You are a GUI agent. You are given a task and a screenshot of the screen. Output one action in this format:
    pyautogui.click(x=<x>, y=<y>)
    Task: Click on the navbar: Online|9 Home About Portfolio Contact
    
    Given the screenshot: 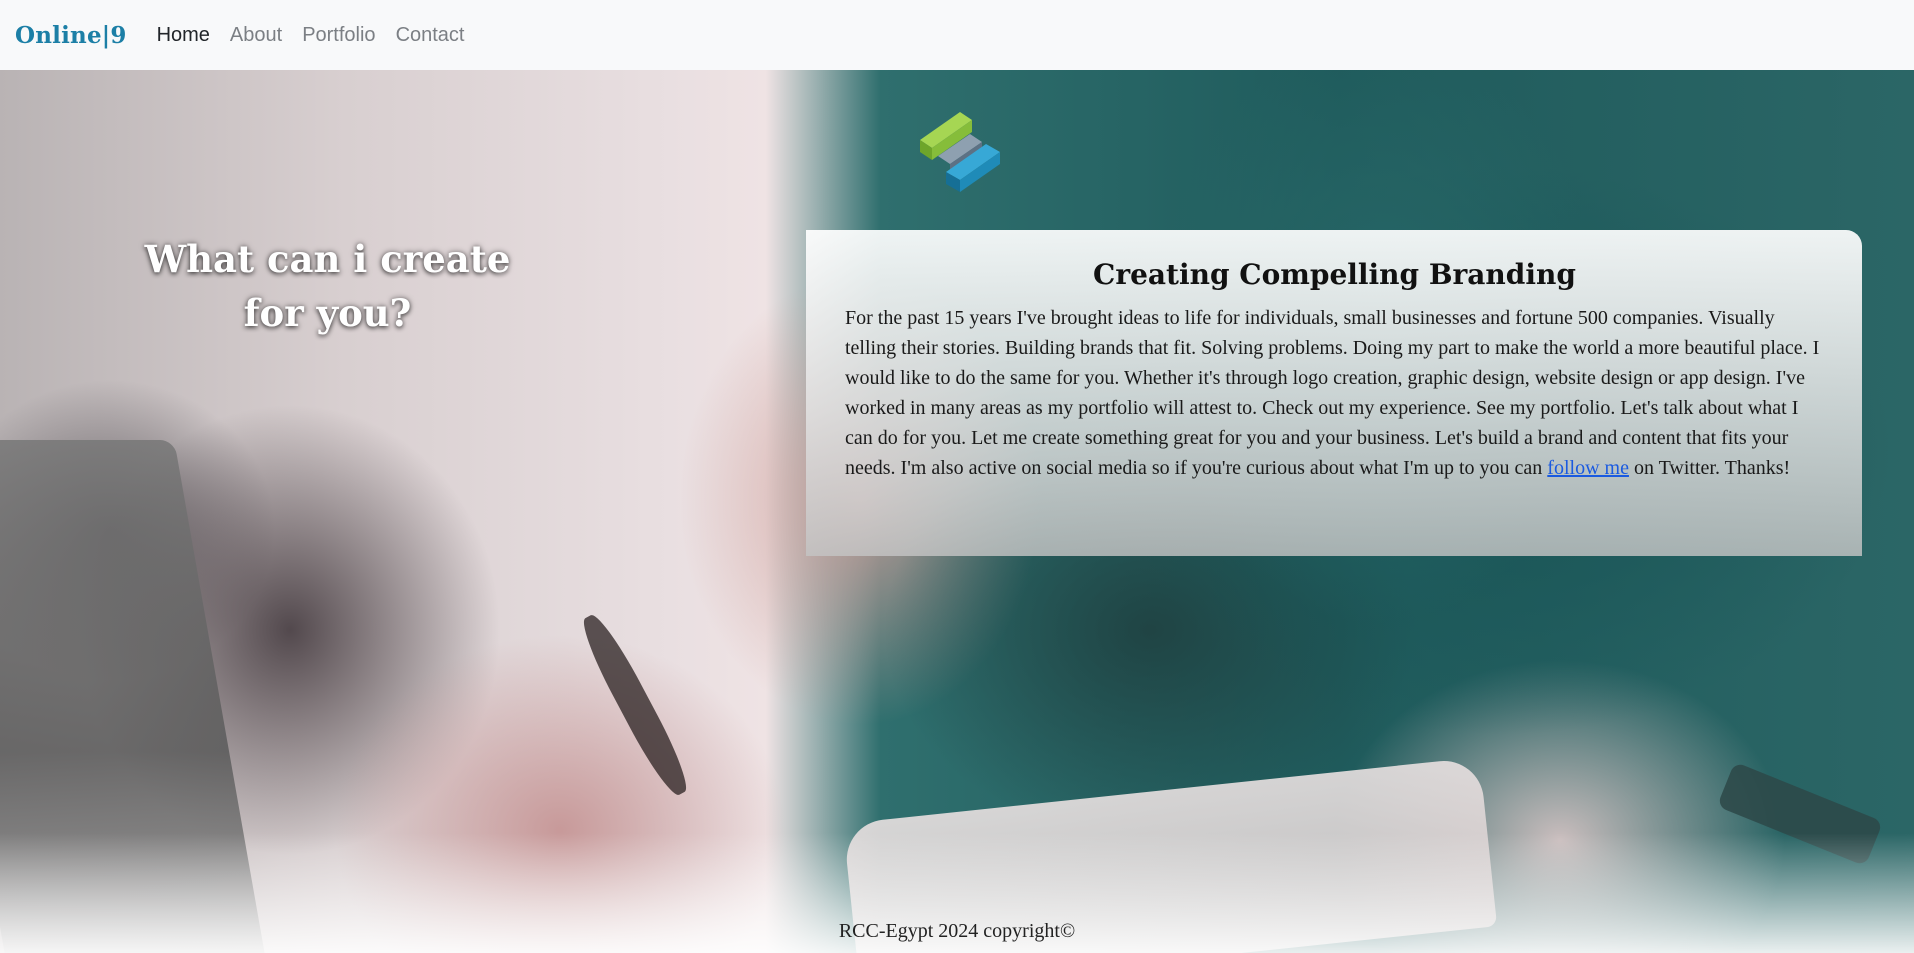 What is the action you would take?
    pyautogui.click(x=957, y=35)
    